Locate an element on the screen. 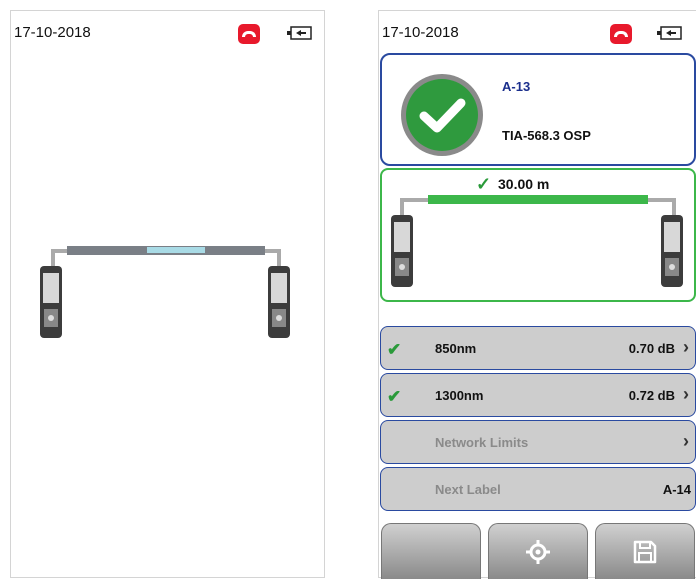  fiber-cable is located at coordinates (538, 199).